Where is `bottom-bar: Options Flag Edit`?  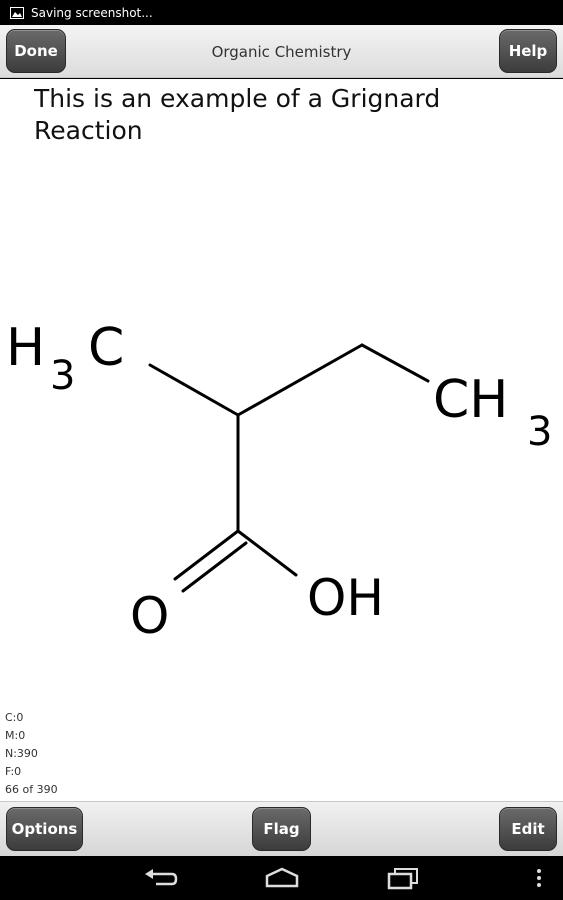
bottom-bar: Options Flag Edit is located at coordinates (281, 828).